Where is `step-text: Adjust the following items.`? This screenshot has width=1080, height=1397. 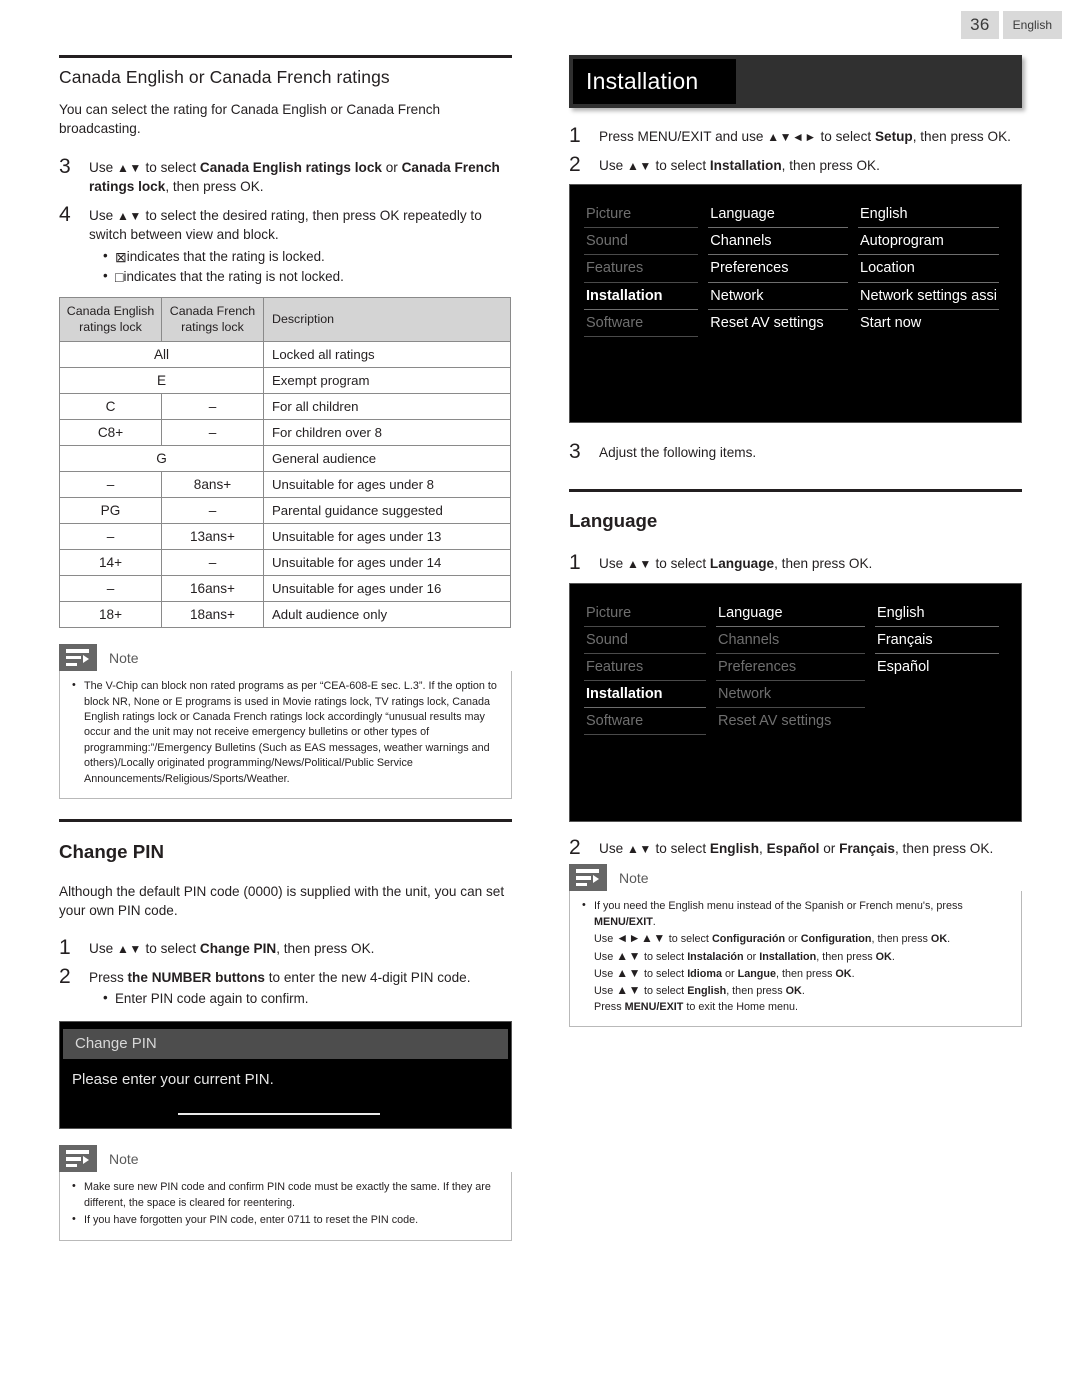 step-text: Adjust the following items. is located at coordinates (678, 453).